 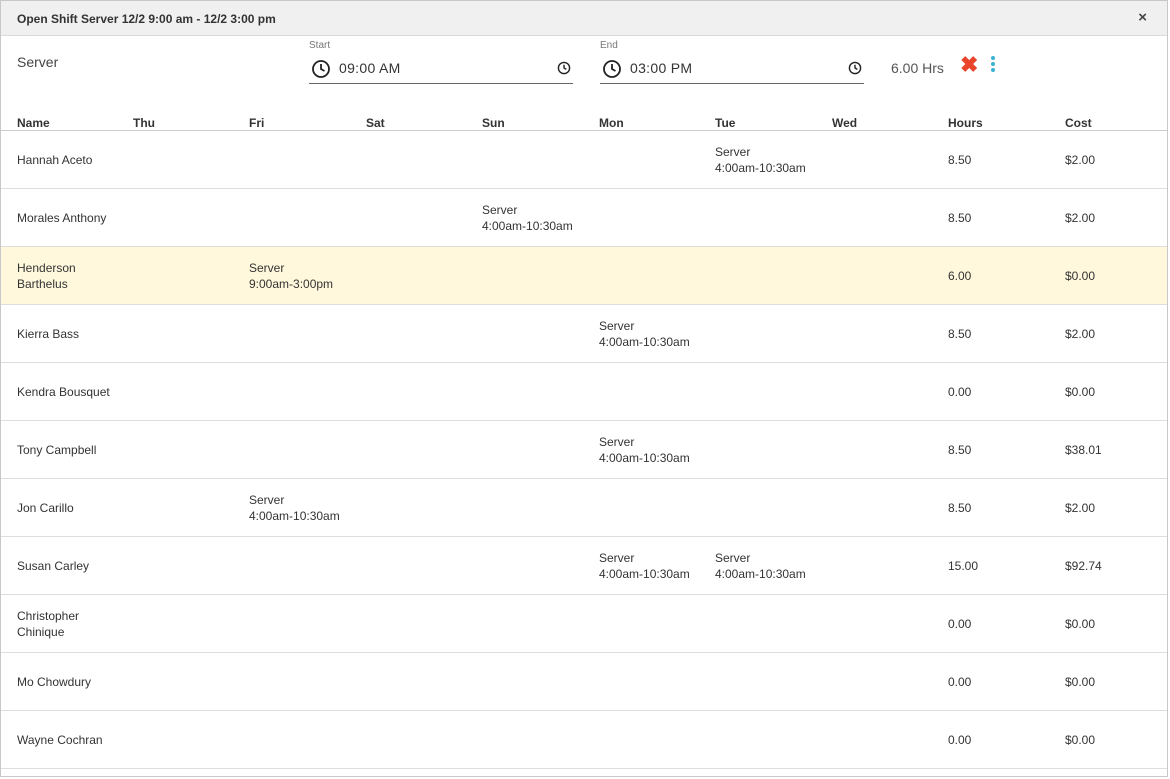 I want to click on table-row: Jon Carillo Server 4:00am-10:30am 8.50 $2.00, so click(x=584, y=507).